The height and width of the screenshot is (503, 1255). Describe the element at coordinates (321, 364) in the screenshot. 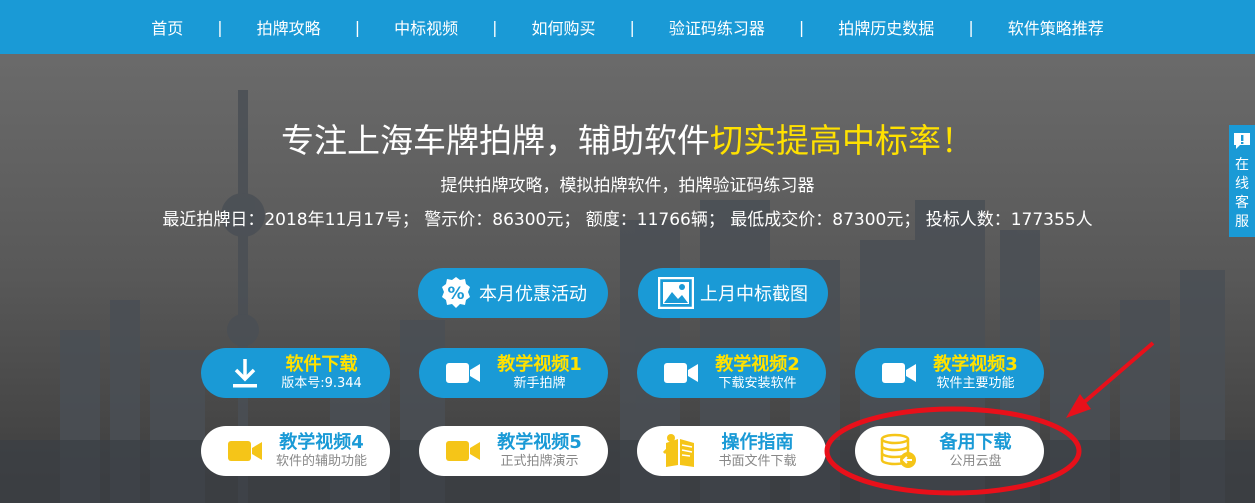

I see `button-title: 软件下载` at that location.